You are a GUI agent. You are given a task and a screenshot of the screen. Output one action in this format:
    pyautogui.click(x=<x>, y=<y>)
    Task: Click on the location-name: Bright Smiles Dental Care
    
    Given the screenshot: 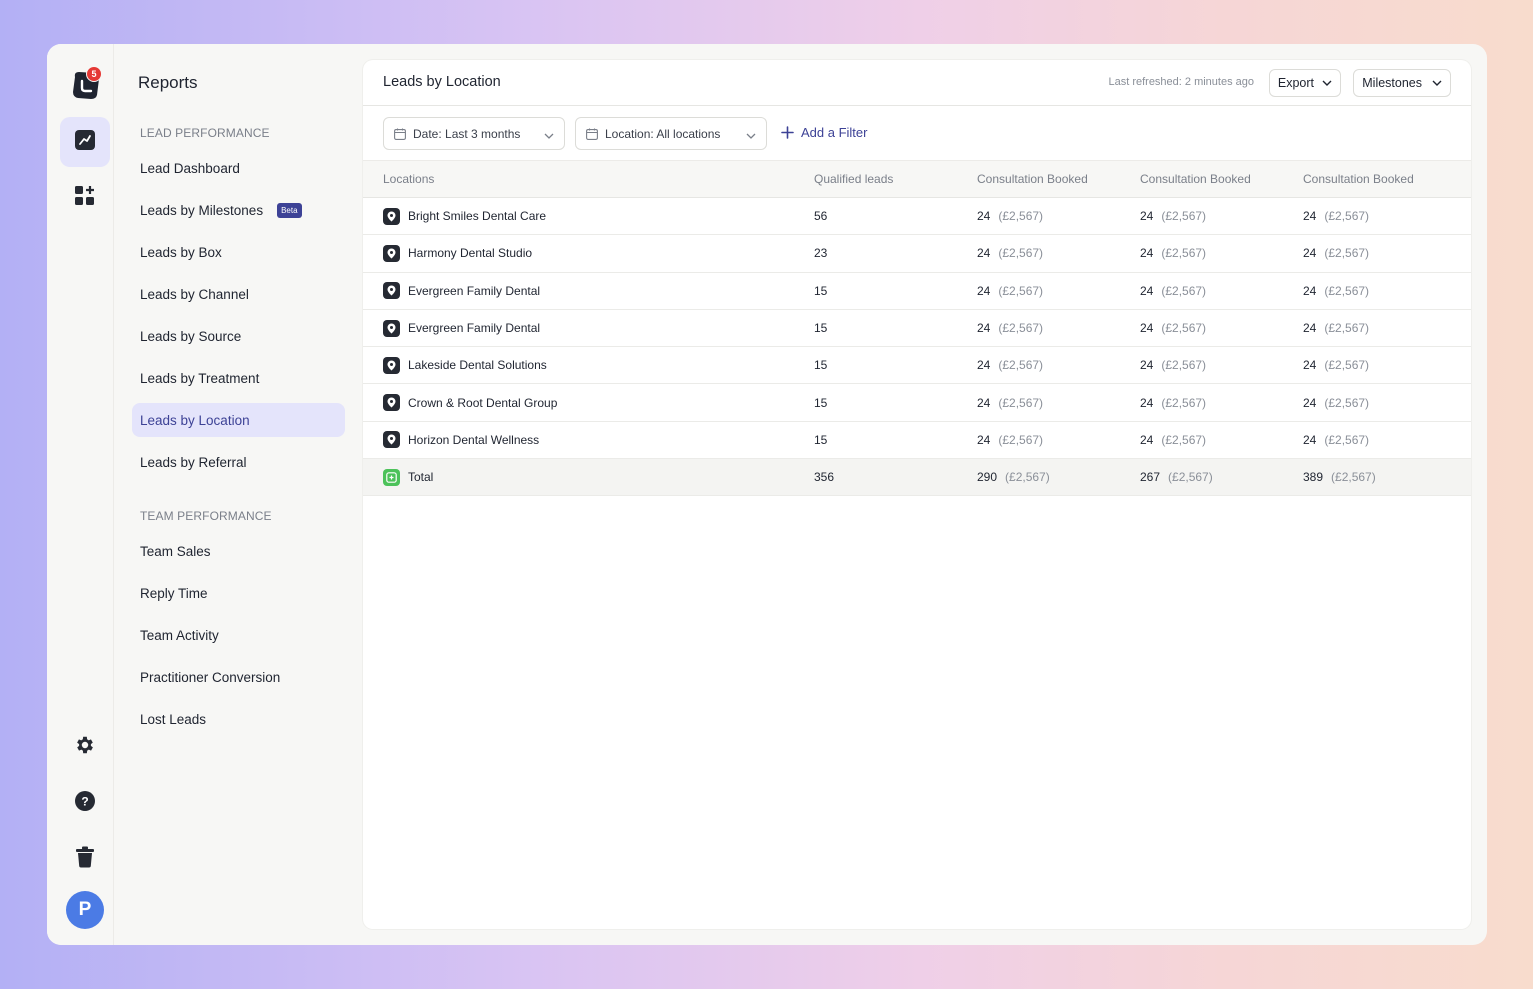 What is the action you would take?
    pyautogui.click(x=477, y=216)
    